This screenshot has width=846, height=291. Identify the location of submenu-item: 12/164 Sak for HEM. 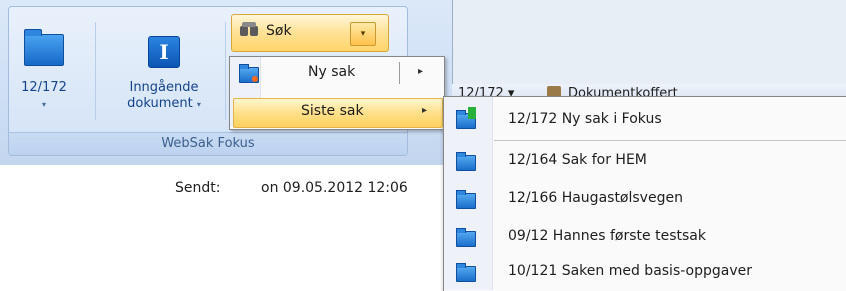
(645, 161).